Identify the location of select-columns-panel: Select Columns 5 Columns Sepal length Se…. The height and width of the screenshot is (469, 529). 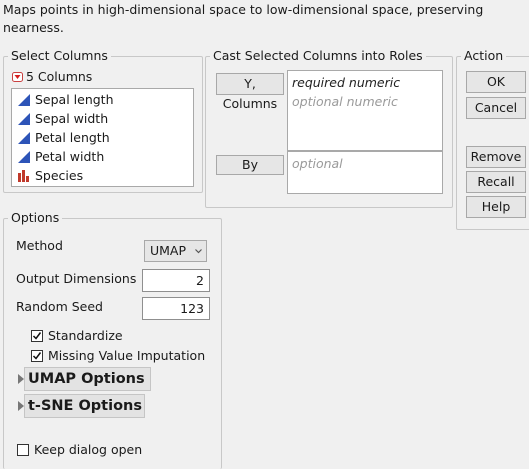
(103, 120).